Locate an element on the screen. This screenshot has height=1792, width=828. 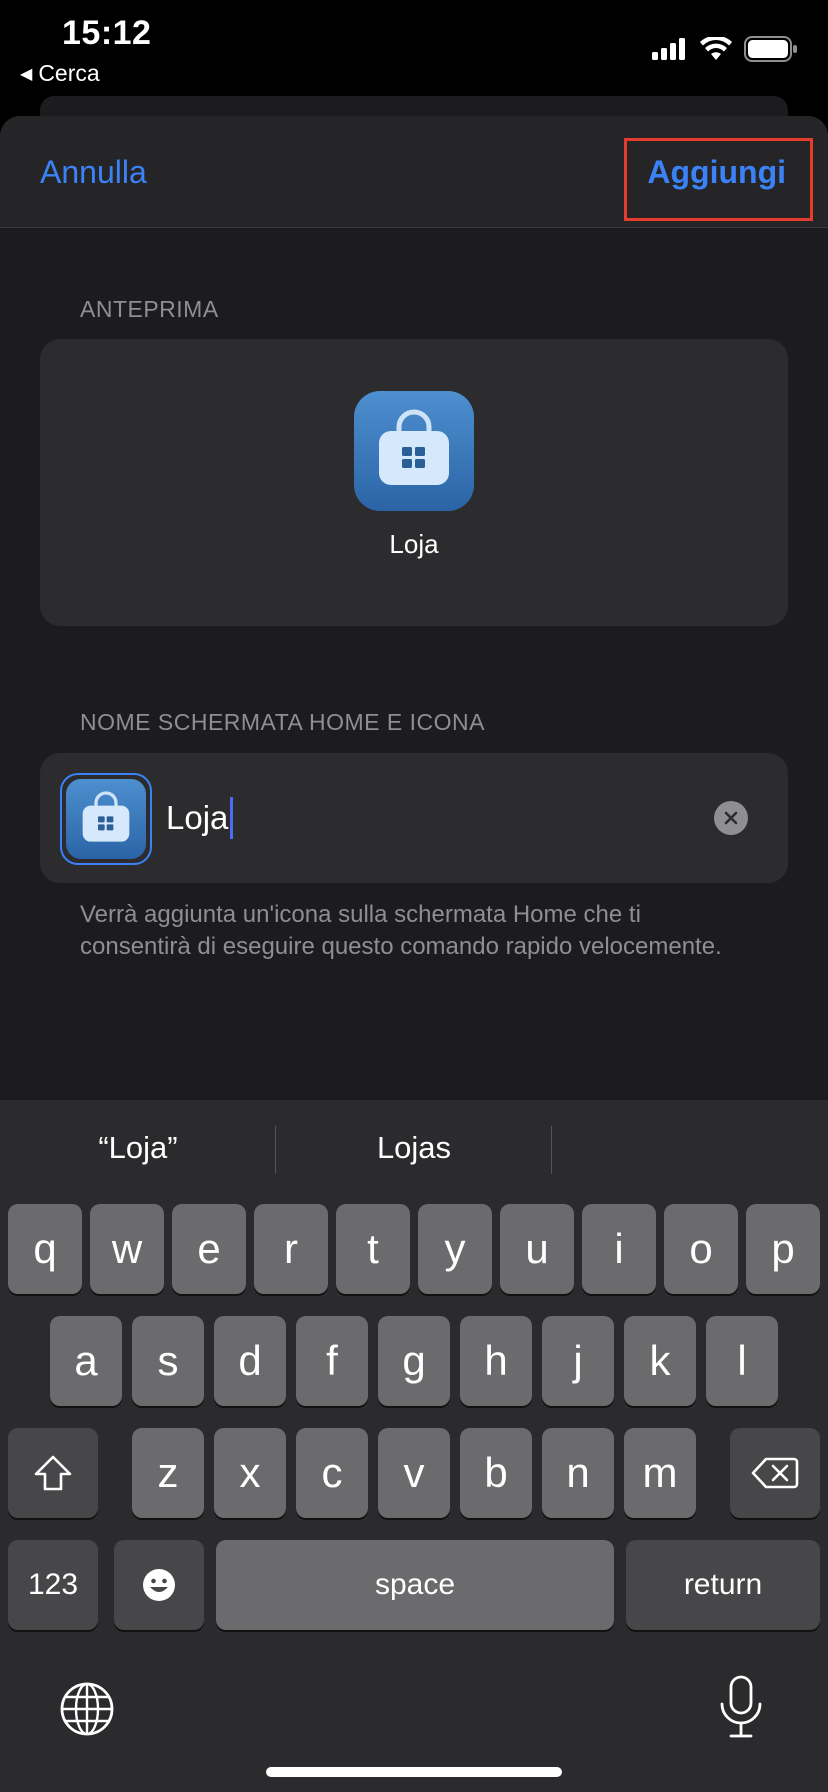
preview-section-label: ANTEPRIMA is located at coordinates (149, 309).